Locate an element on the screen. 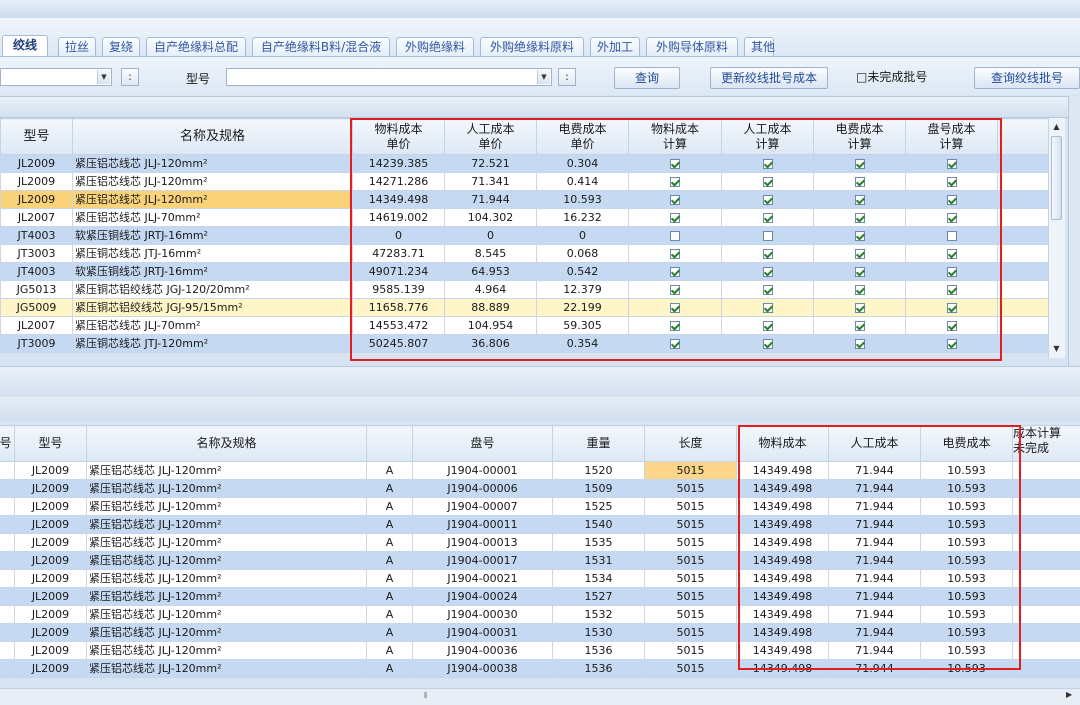 The width and height of the screenshot is (1080, 705). cell-weight: 1532 is located at coordinates (599, 615).